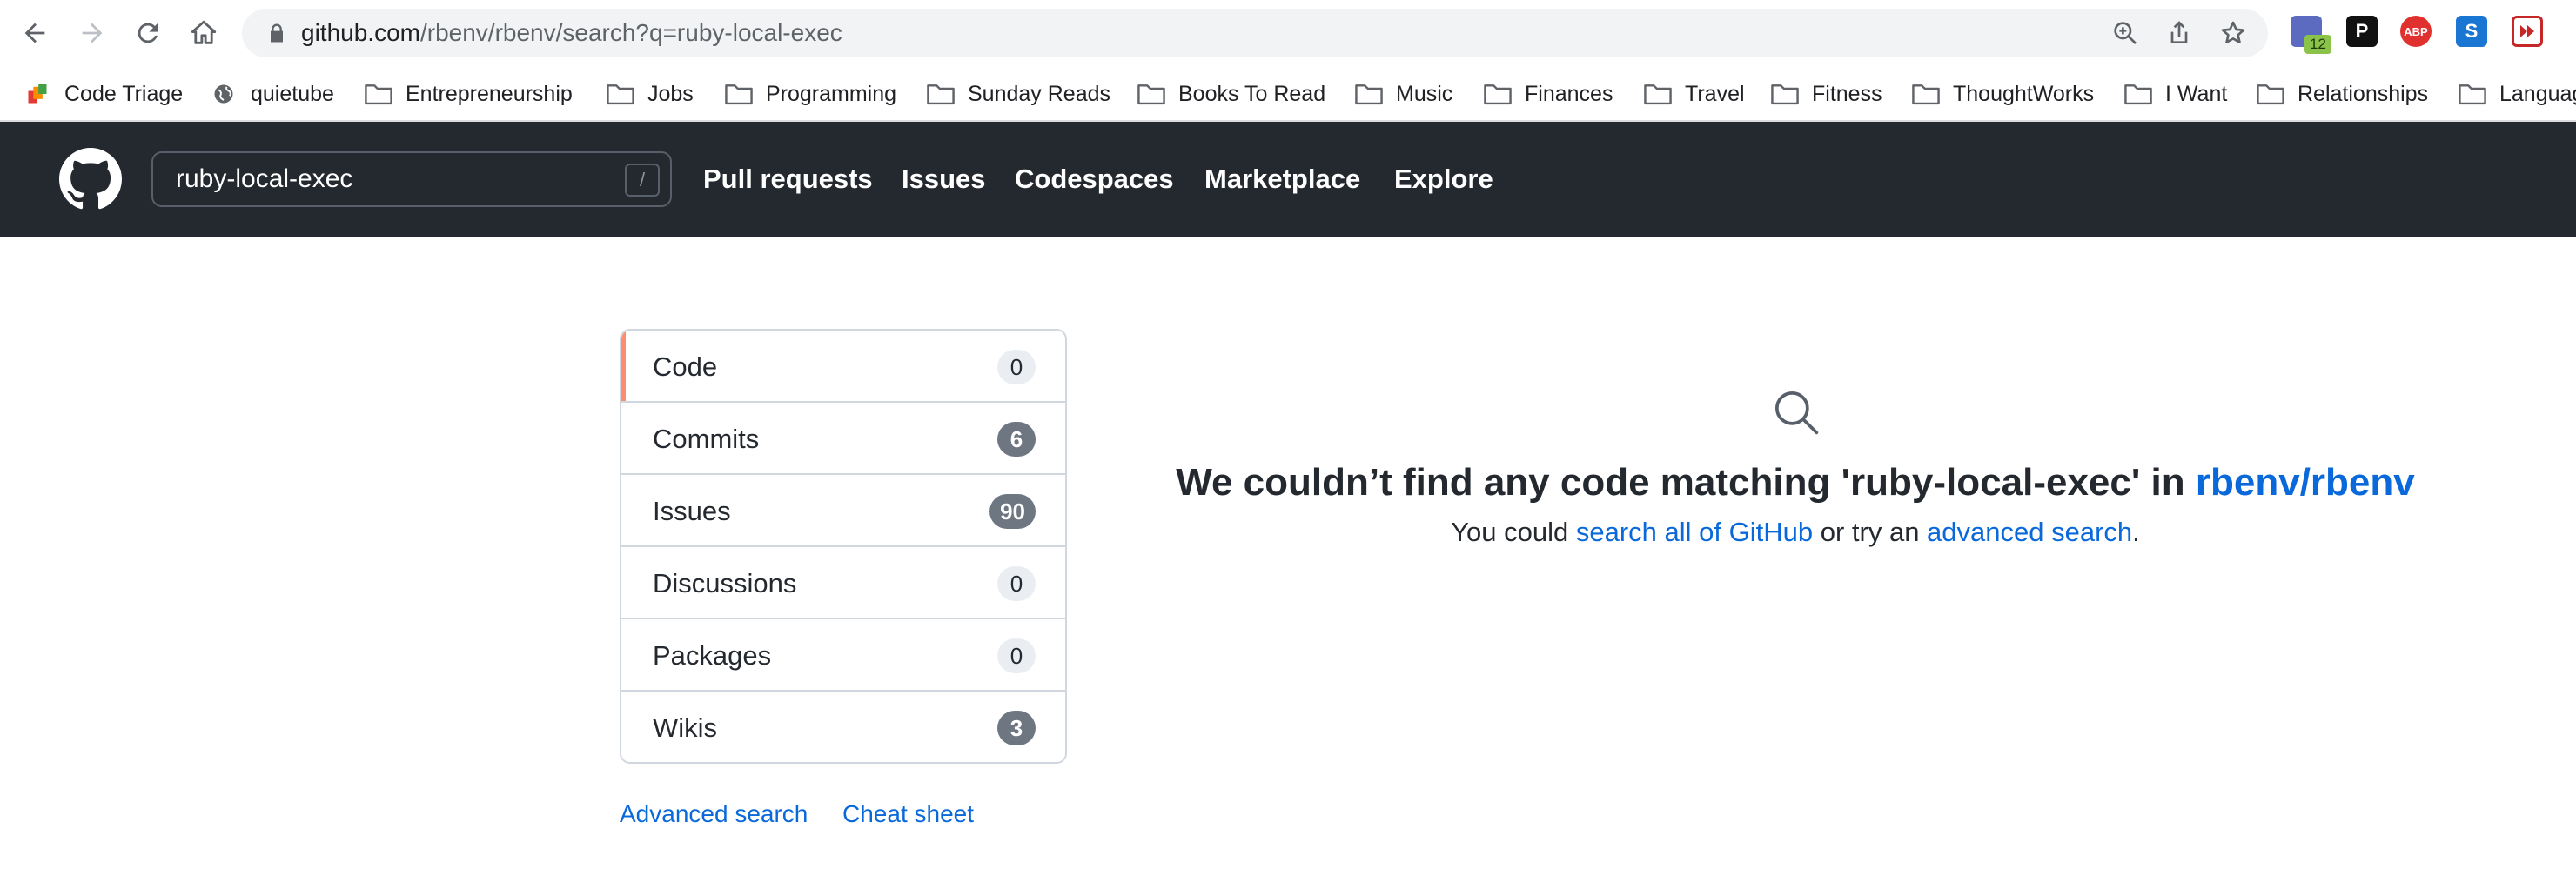 The image size is (2576, 889). Describe the element at coordinates (2362, 32) in the screenshot. I see `p-extension-icon: P` at that location.